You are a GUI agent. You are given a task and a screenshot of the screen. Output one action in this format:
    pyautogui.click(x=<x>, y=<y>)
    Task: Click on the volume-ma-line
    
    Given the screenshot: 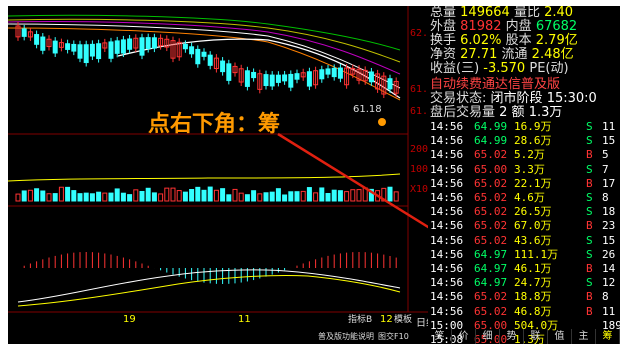 What is the action you would take?
    pyautogui.click(x=204, y=177)
    